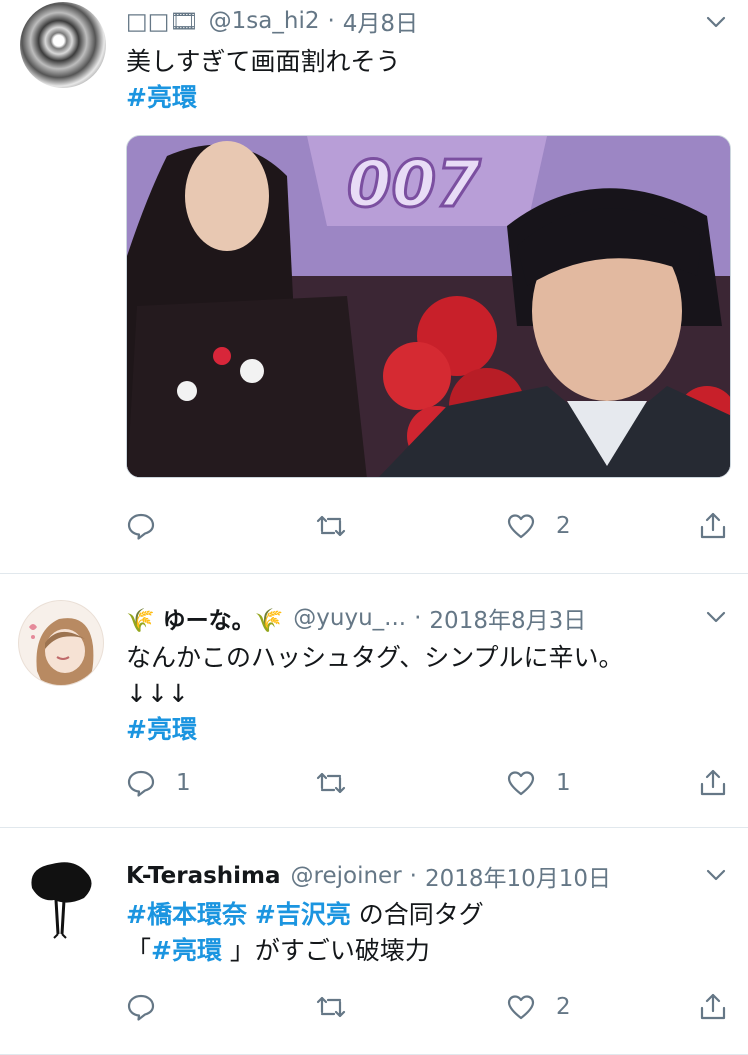  What do you see at coordinates (407, 618) in the screenshot?
I see `tweet-header: 🌾 ゆーな。🌾 @yuyu_... · 2018年8月3日` at bounding box center [407, 618].